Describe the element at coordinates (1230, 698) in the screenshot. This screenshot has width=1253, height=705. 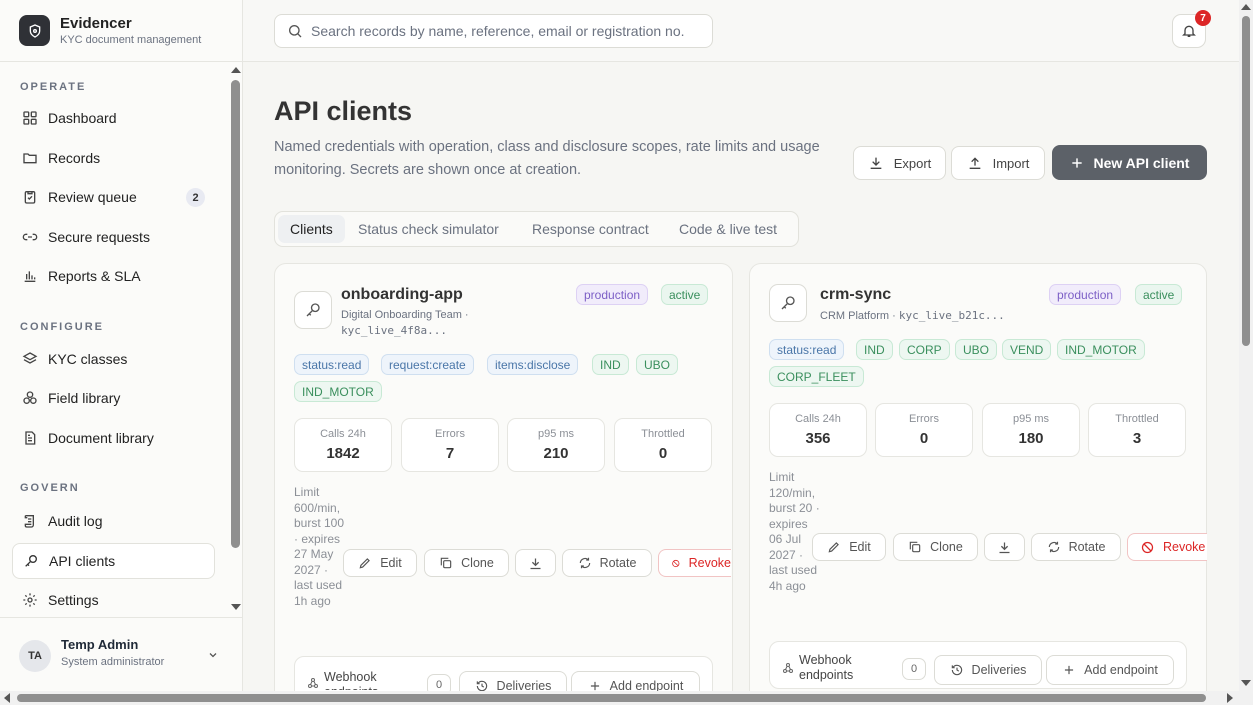
I see `scroll-right-icon` at that location.